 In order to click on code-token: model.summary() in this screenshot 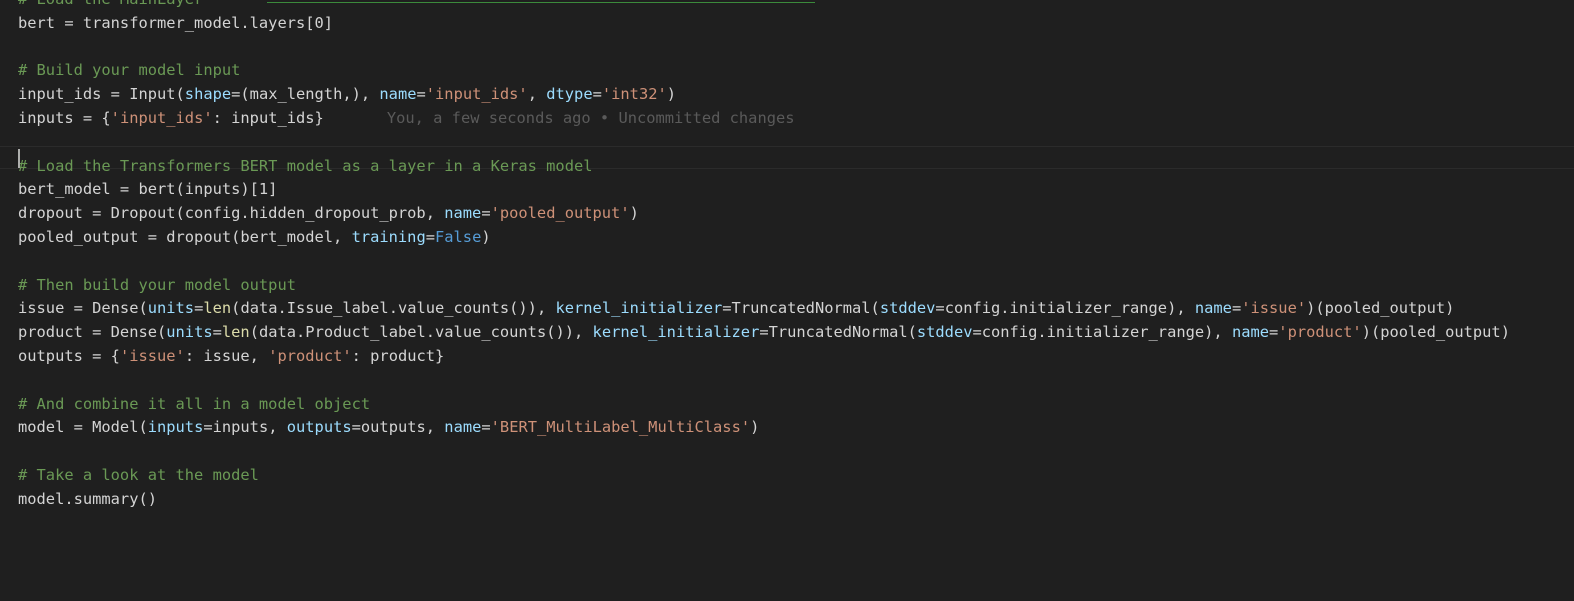, I will do `click(87, 498)`.